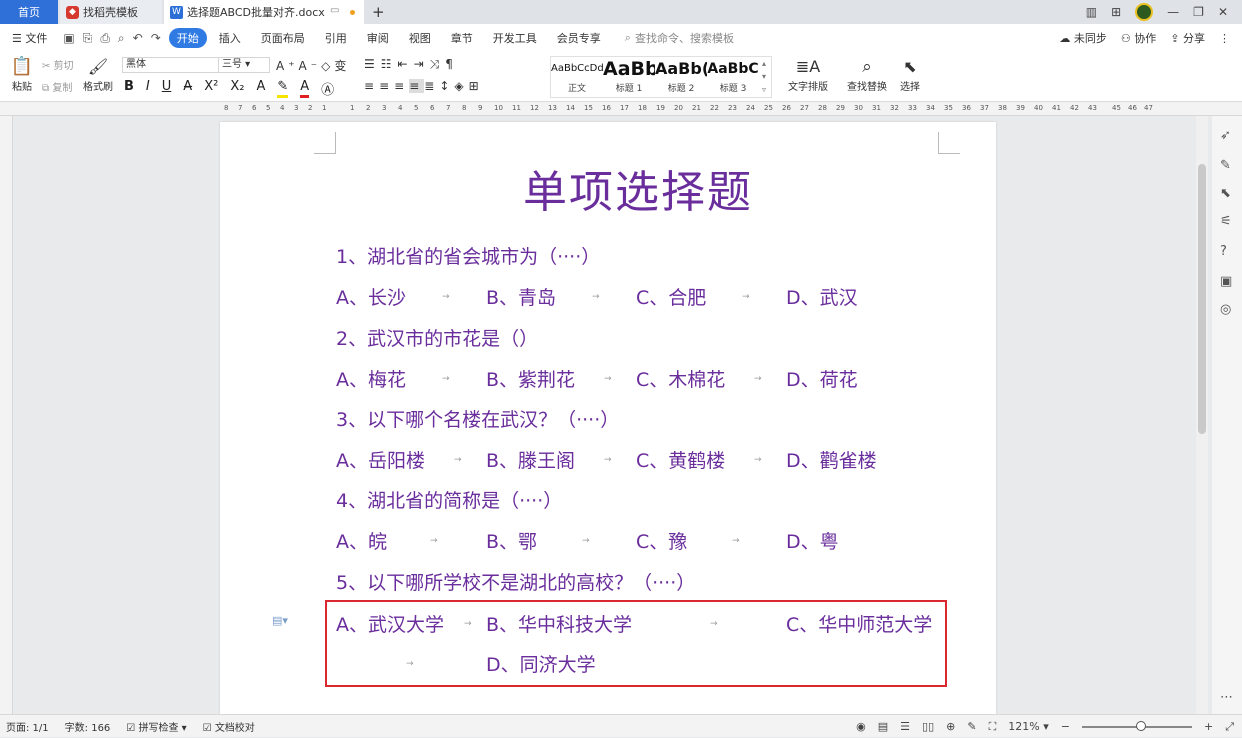  I want to click on line-spacing-icon: ↕, so click(446, 86).